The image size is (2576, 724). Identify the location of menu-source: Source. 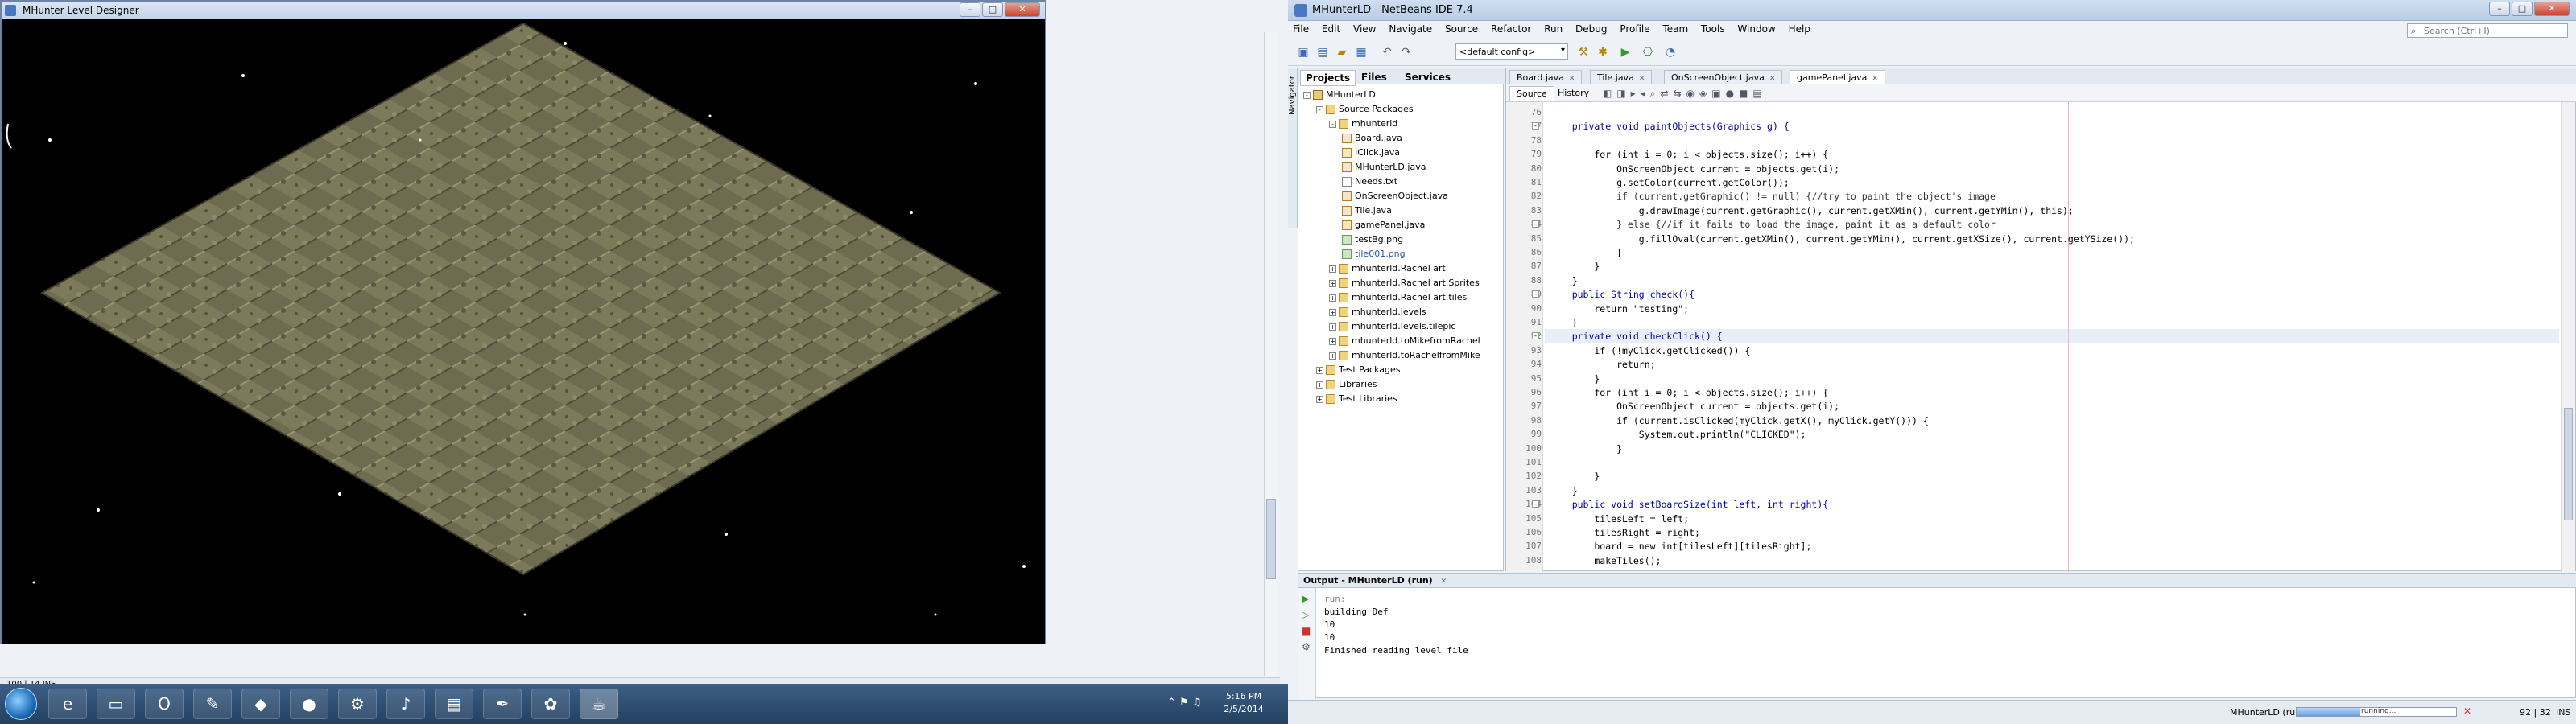
(1461, 29).